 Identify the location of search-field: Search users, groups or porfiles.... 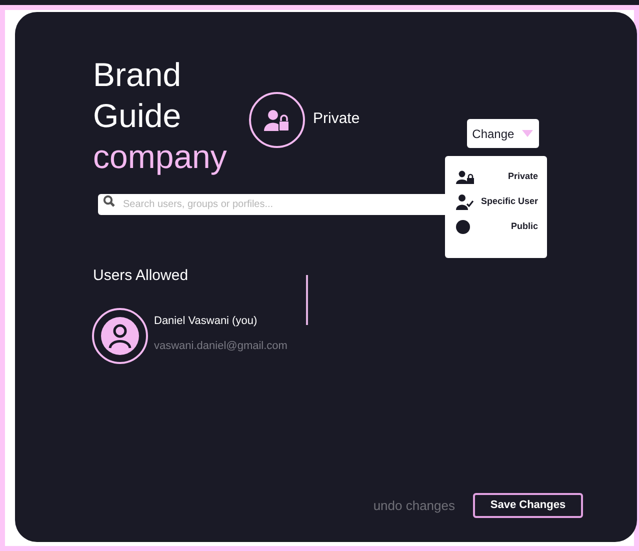
(273, 204).